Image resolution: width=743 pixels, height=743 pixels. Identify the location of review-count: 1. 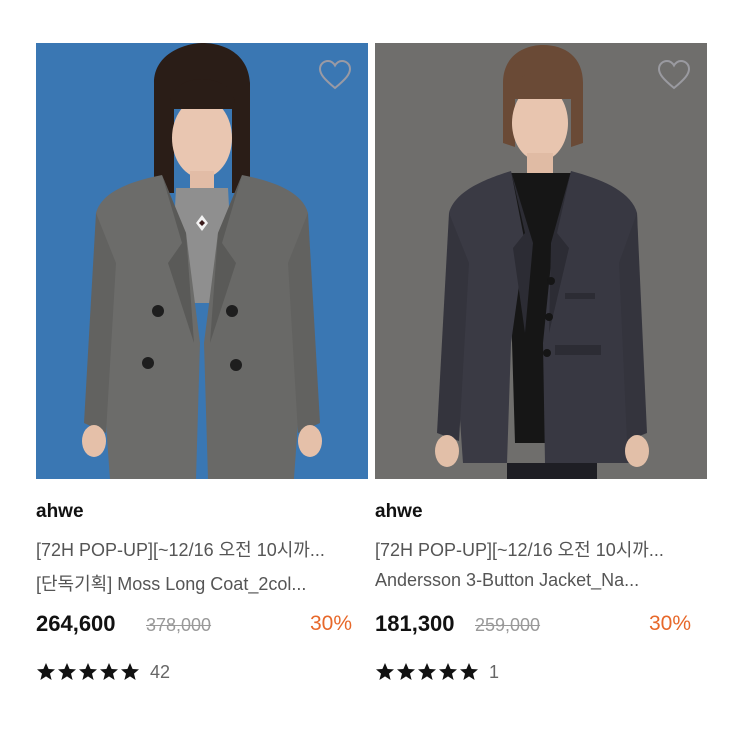
(494, 671).